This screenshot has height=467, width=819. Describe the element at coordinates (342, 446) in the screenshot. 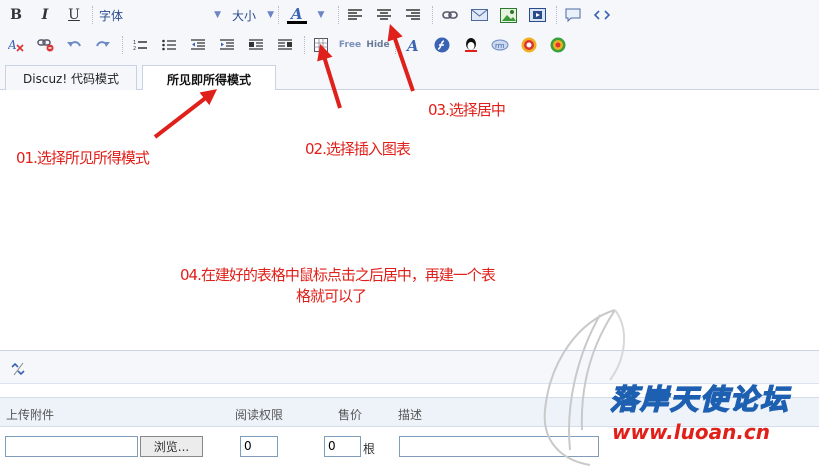

I see `price-input: 0` at that location.